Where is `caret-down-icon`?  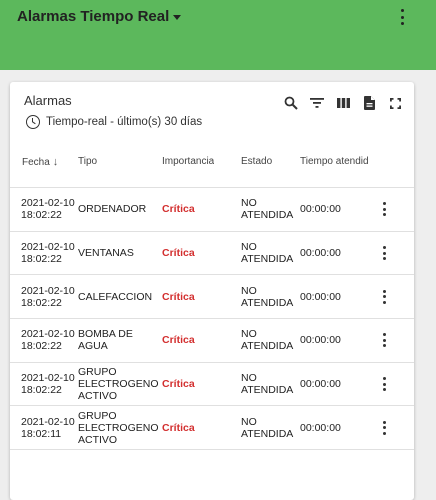 caret-down-icon is located at coordinates (177, 17).